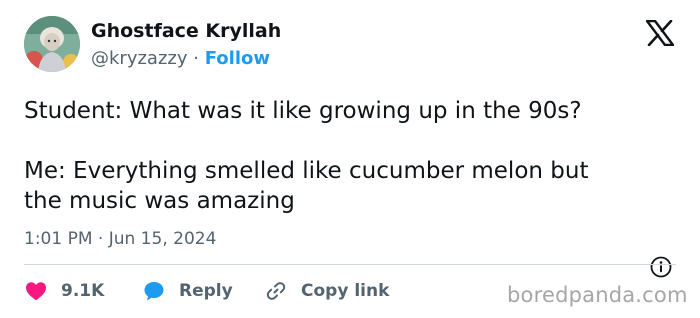 This screenshot has height=318, width=700. I want to click on avatar-image, so click(52, 44).